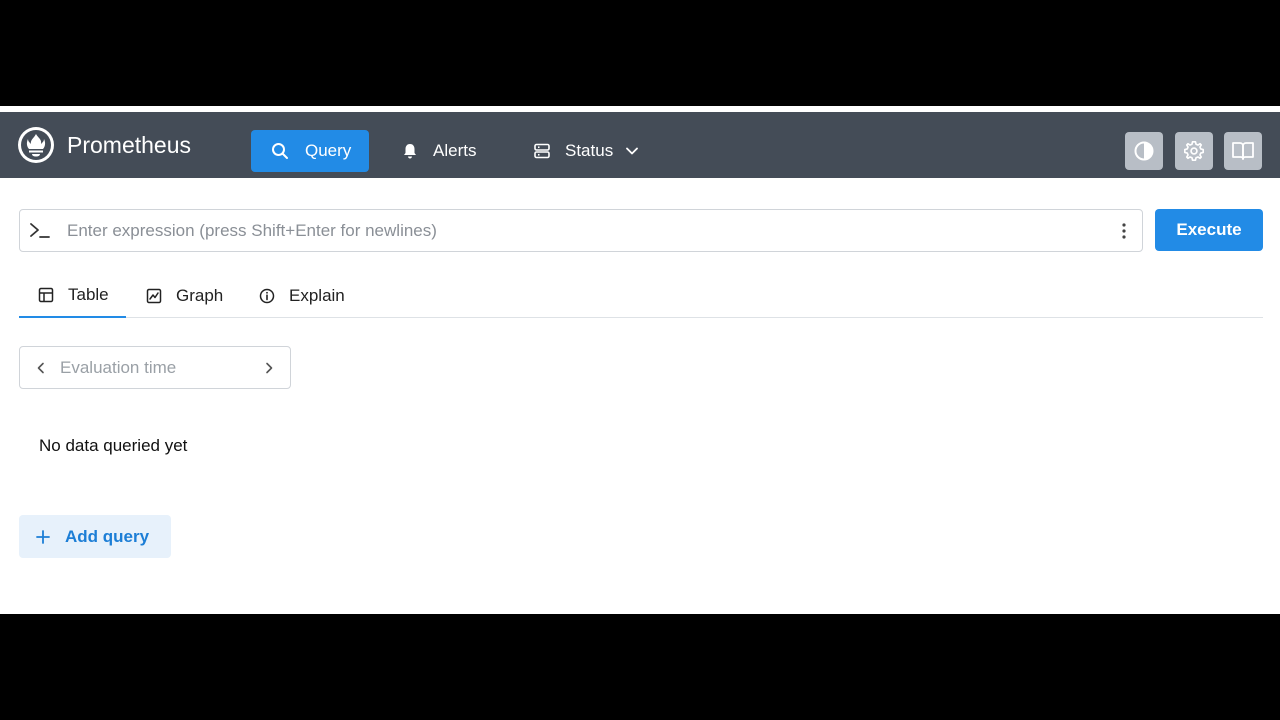  Describe the element at coordinates (40, 233) in the screenshot. I see `terminal-prompt-icon` at that location.